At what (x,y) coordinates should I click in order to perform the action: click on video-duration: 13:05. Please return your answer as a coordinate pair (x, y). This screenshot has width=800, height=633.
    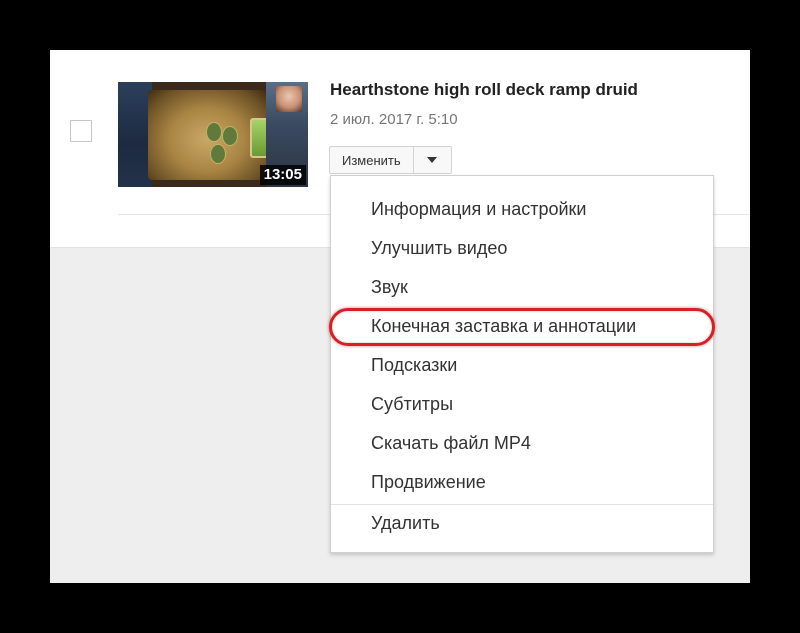
    Looking at the image, I should click on (282, 175).